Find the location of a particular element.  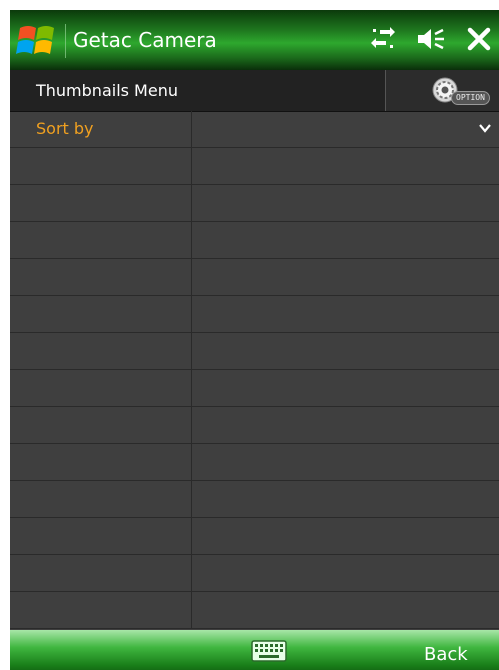

bottom-bar: Back is located at coordinates (254, 650).